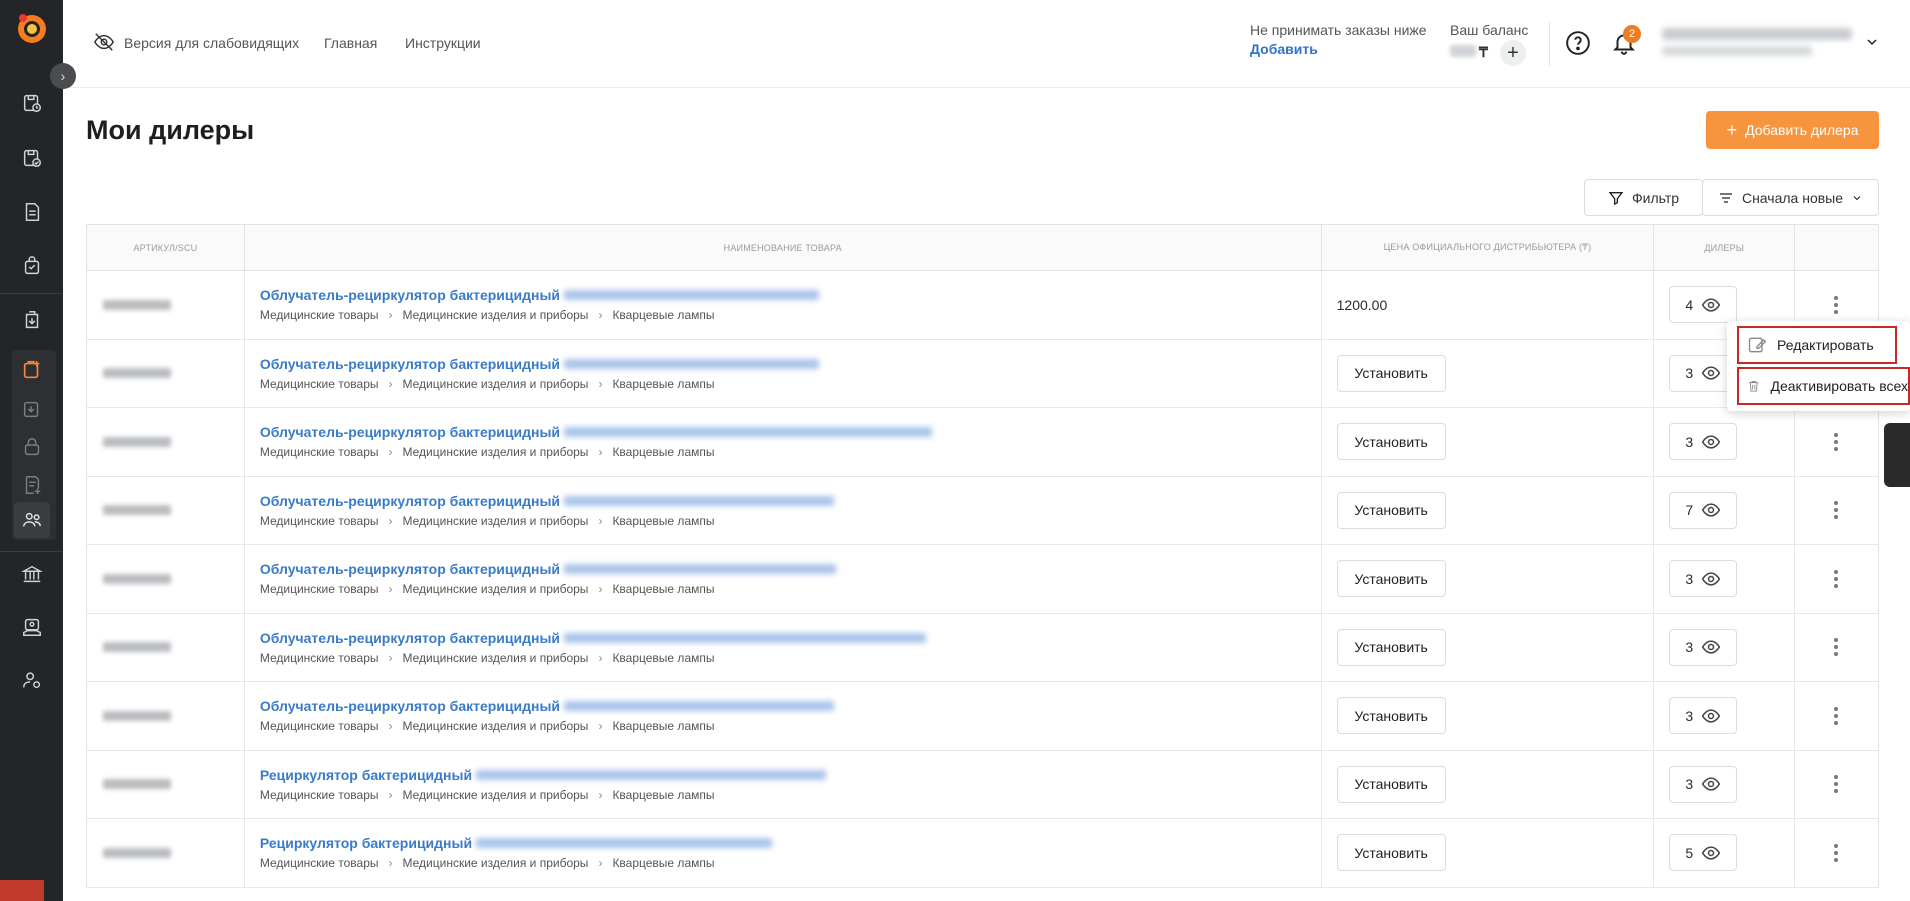 The image size is (1910, 901). Describe the element at coordinates (1284, 49) in the screenshot. I see `min-order-add-link: Добавить` at that location.